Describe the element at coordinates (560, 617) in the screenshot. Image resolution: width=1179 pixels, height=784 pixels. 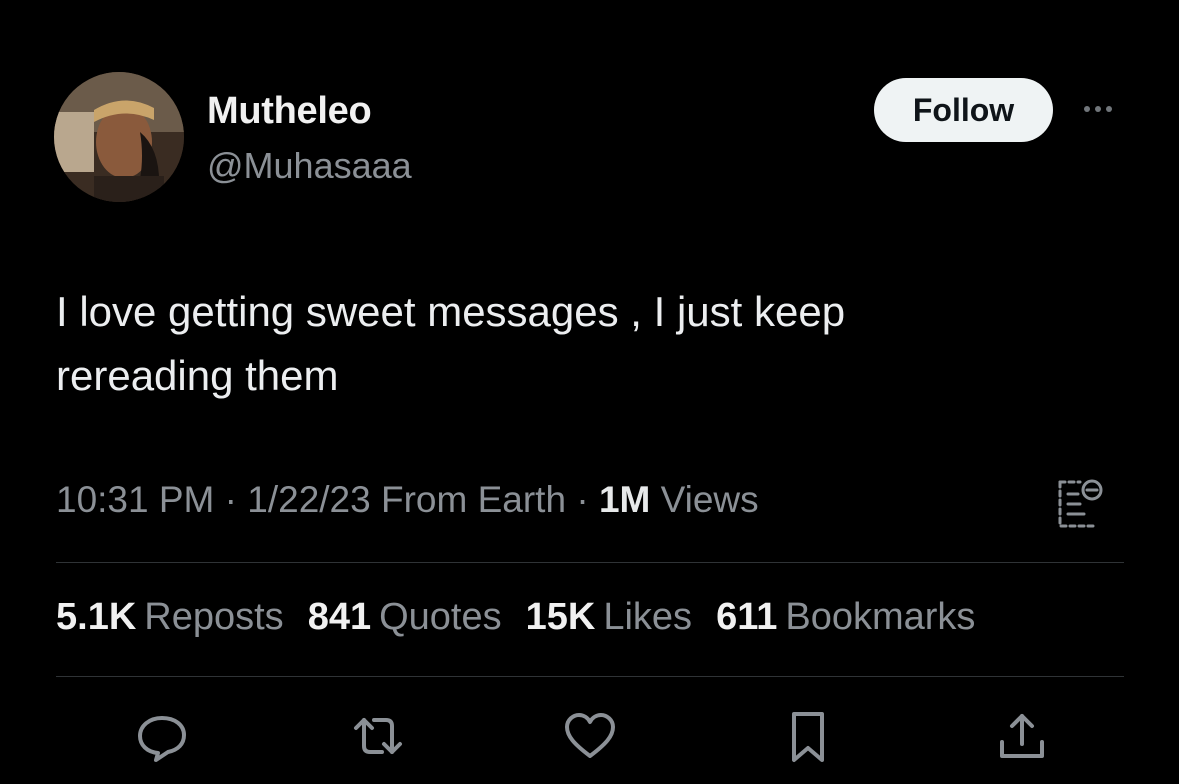
I see `stat-count: 15K` at that location.